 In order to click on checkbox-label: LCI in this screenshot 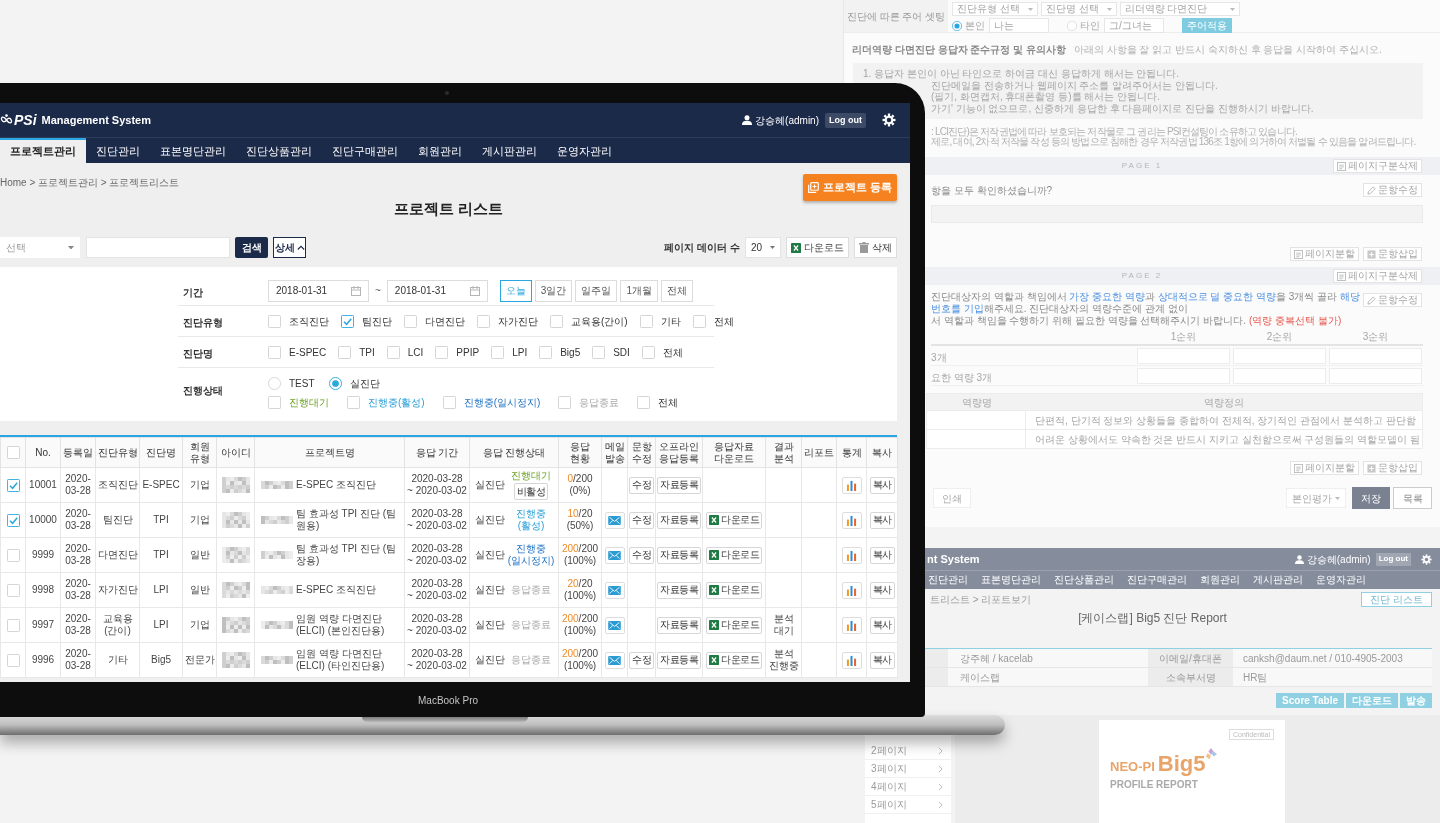, I will do `click(415, 352)`.